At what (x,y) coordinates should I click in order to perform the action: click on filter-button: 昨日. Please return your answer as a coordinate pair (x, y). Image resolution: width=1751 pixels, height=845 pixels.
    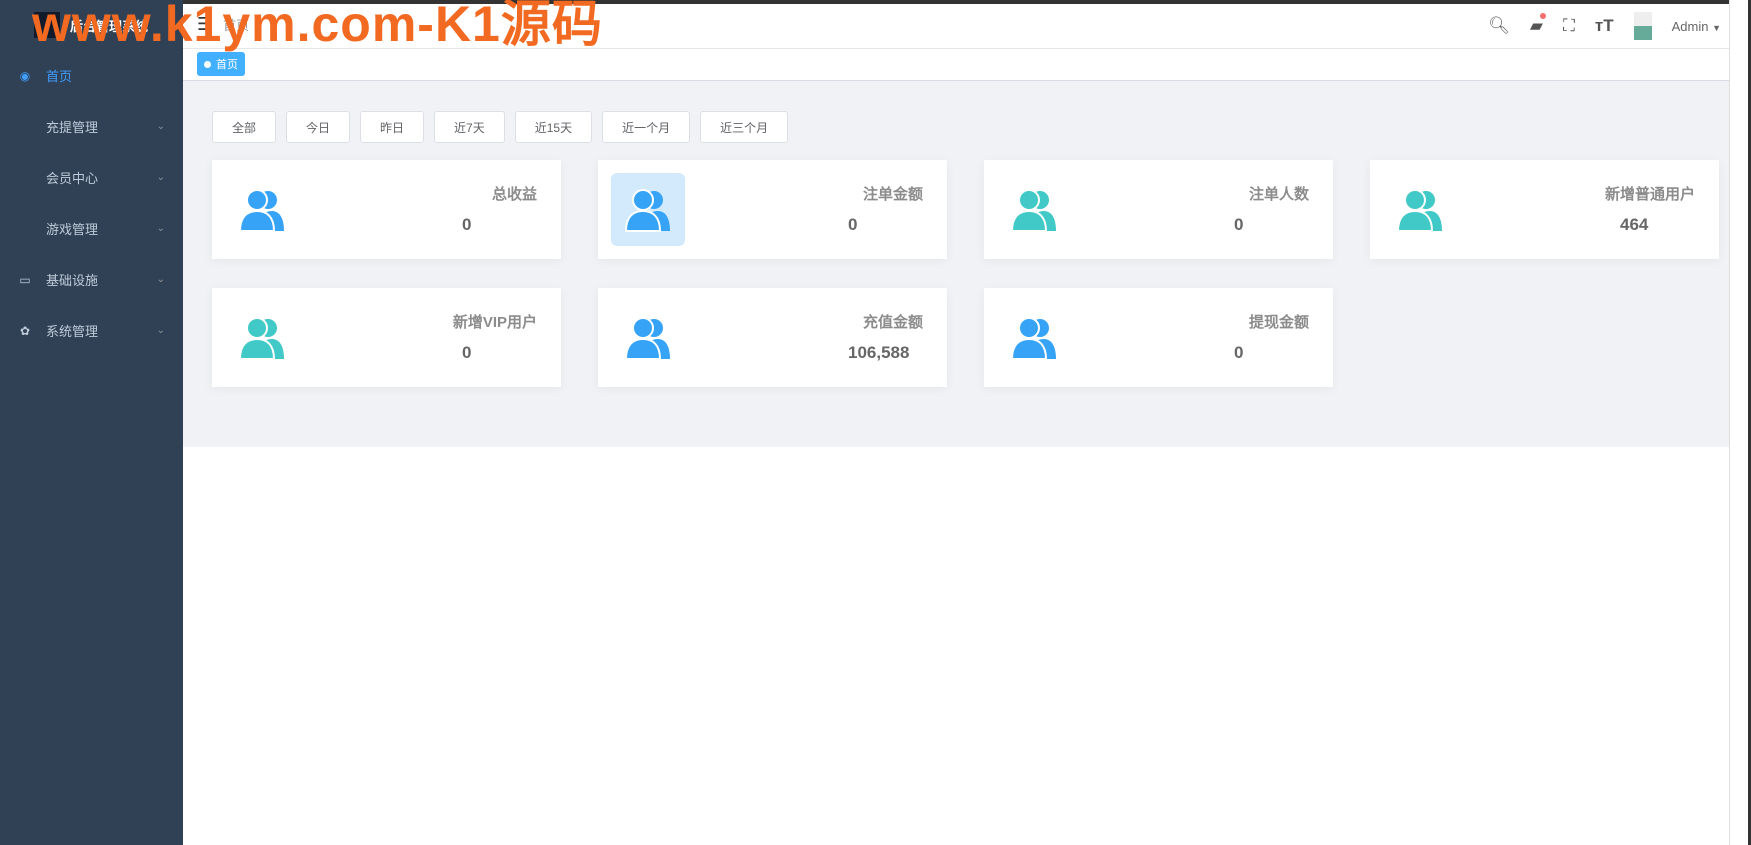
    Looking at the image, I should click on (392, 127).